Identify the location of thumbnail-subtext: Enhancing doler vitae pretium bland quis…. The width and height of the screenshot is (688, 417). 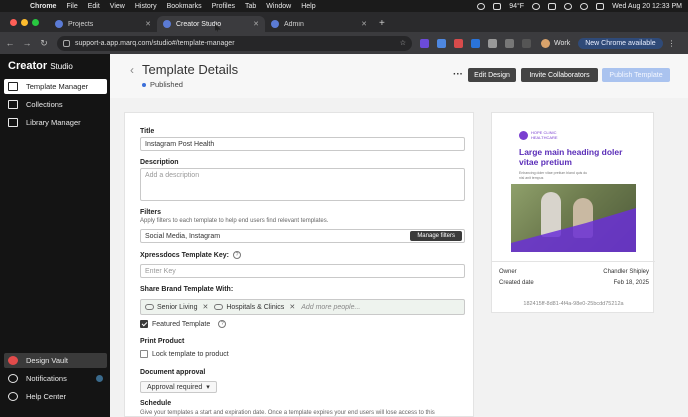
(553, 175).